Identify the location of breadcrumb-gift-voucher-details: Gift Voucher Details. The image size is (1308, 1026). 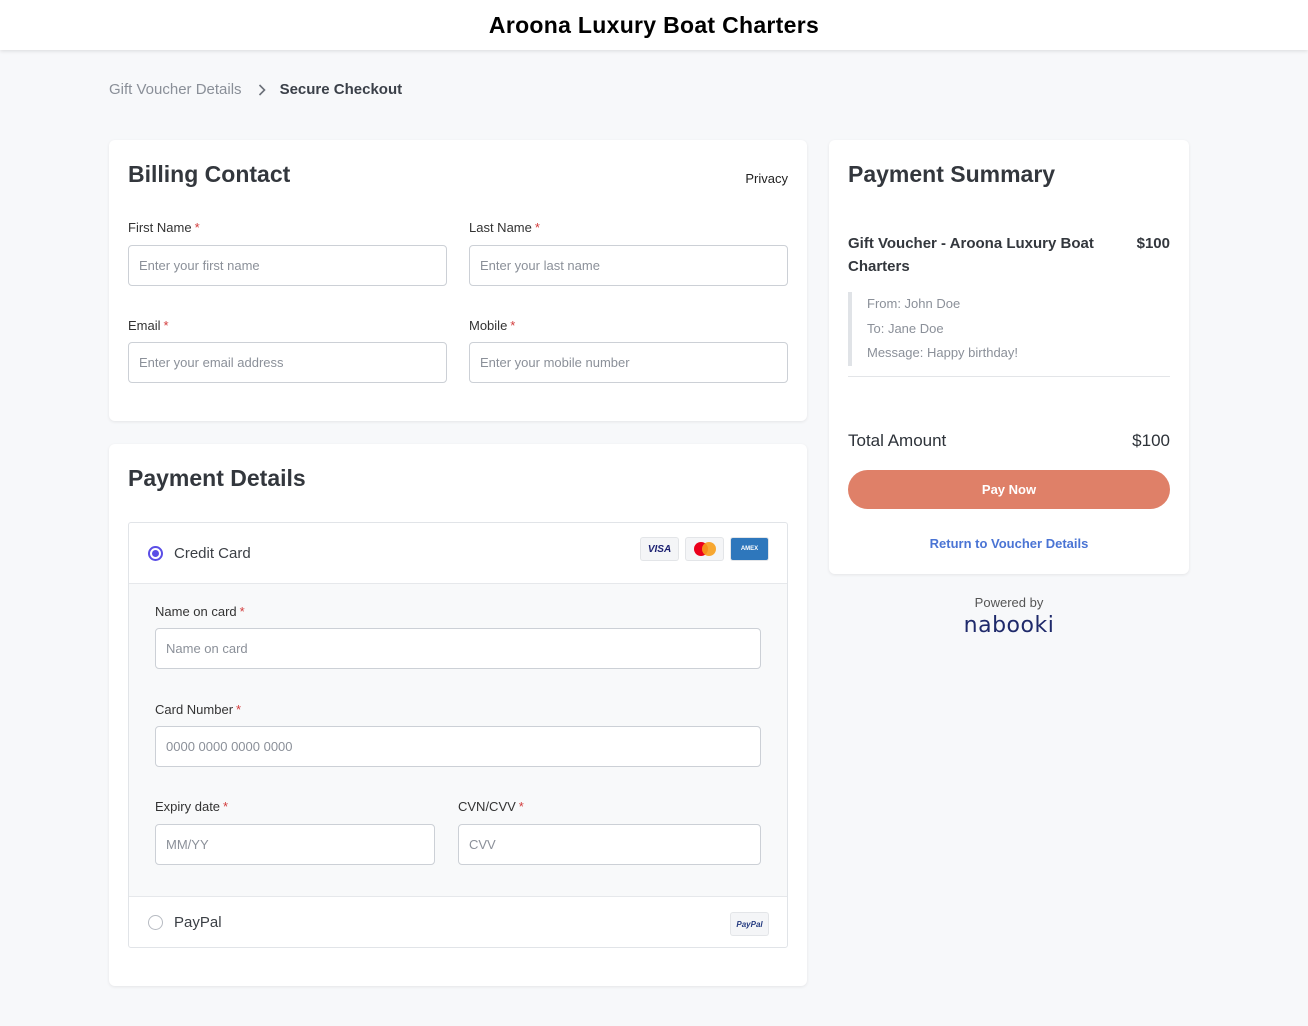
(175, 89).